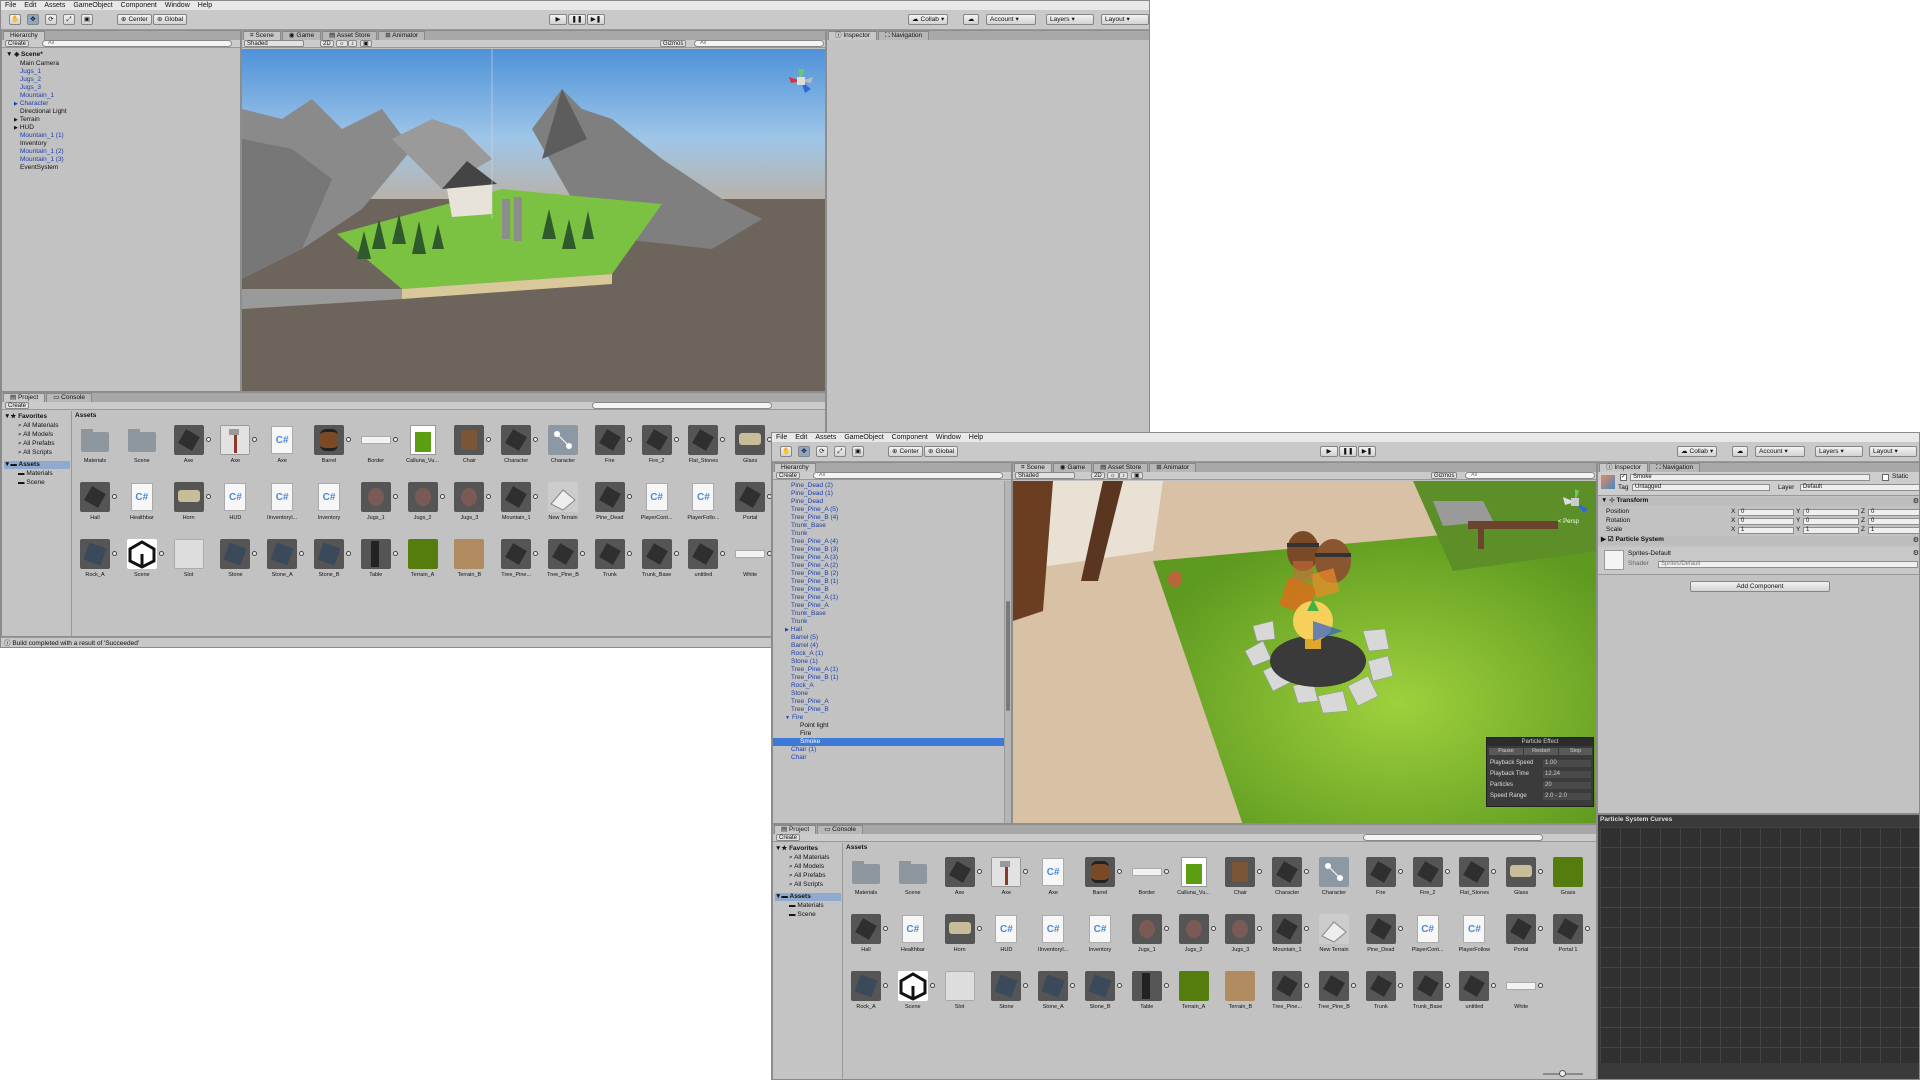  I want to click on account-dropdown: Account ▾, so click(1011, 19).